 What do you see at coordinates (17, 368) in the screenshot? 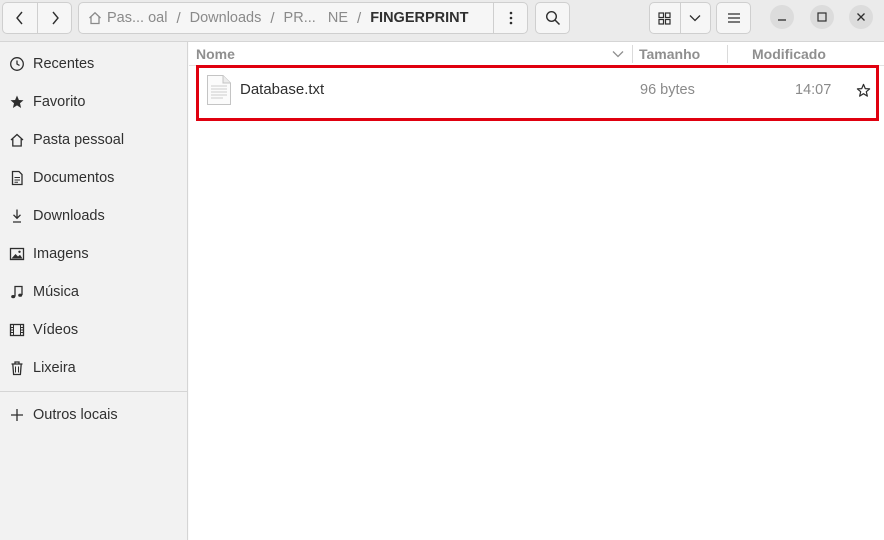
I see `trash-icon` at bounding box center [17, 368].